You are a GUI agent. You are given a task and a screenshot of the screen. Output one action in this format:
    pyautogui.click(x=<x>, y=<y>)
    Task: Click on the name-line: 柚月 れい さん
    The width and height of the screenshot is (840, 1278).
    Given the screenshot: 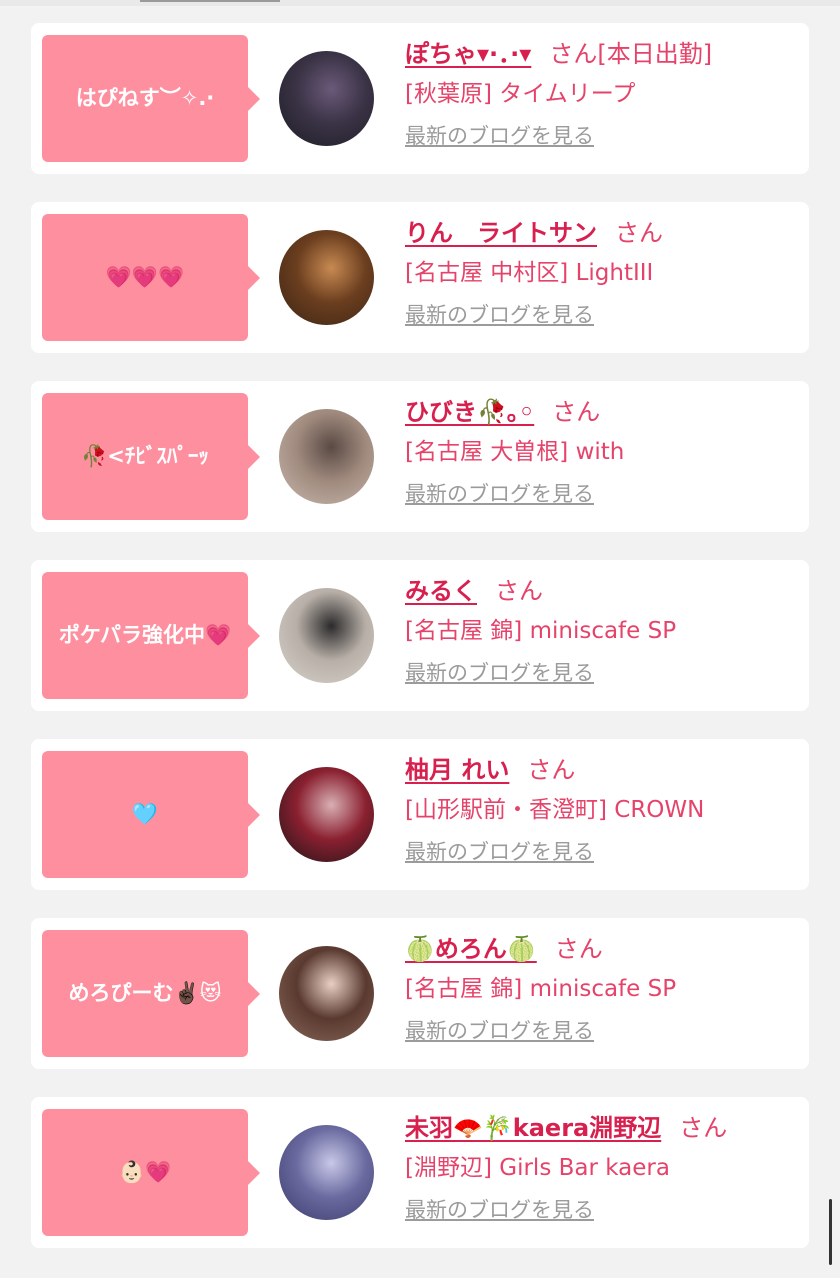 What is the action you would take?
    pyautogui.click(x=605, y=770)
    